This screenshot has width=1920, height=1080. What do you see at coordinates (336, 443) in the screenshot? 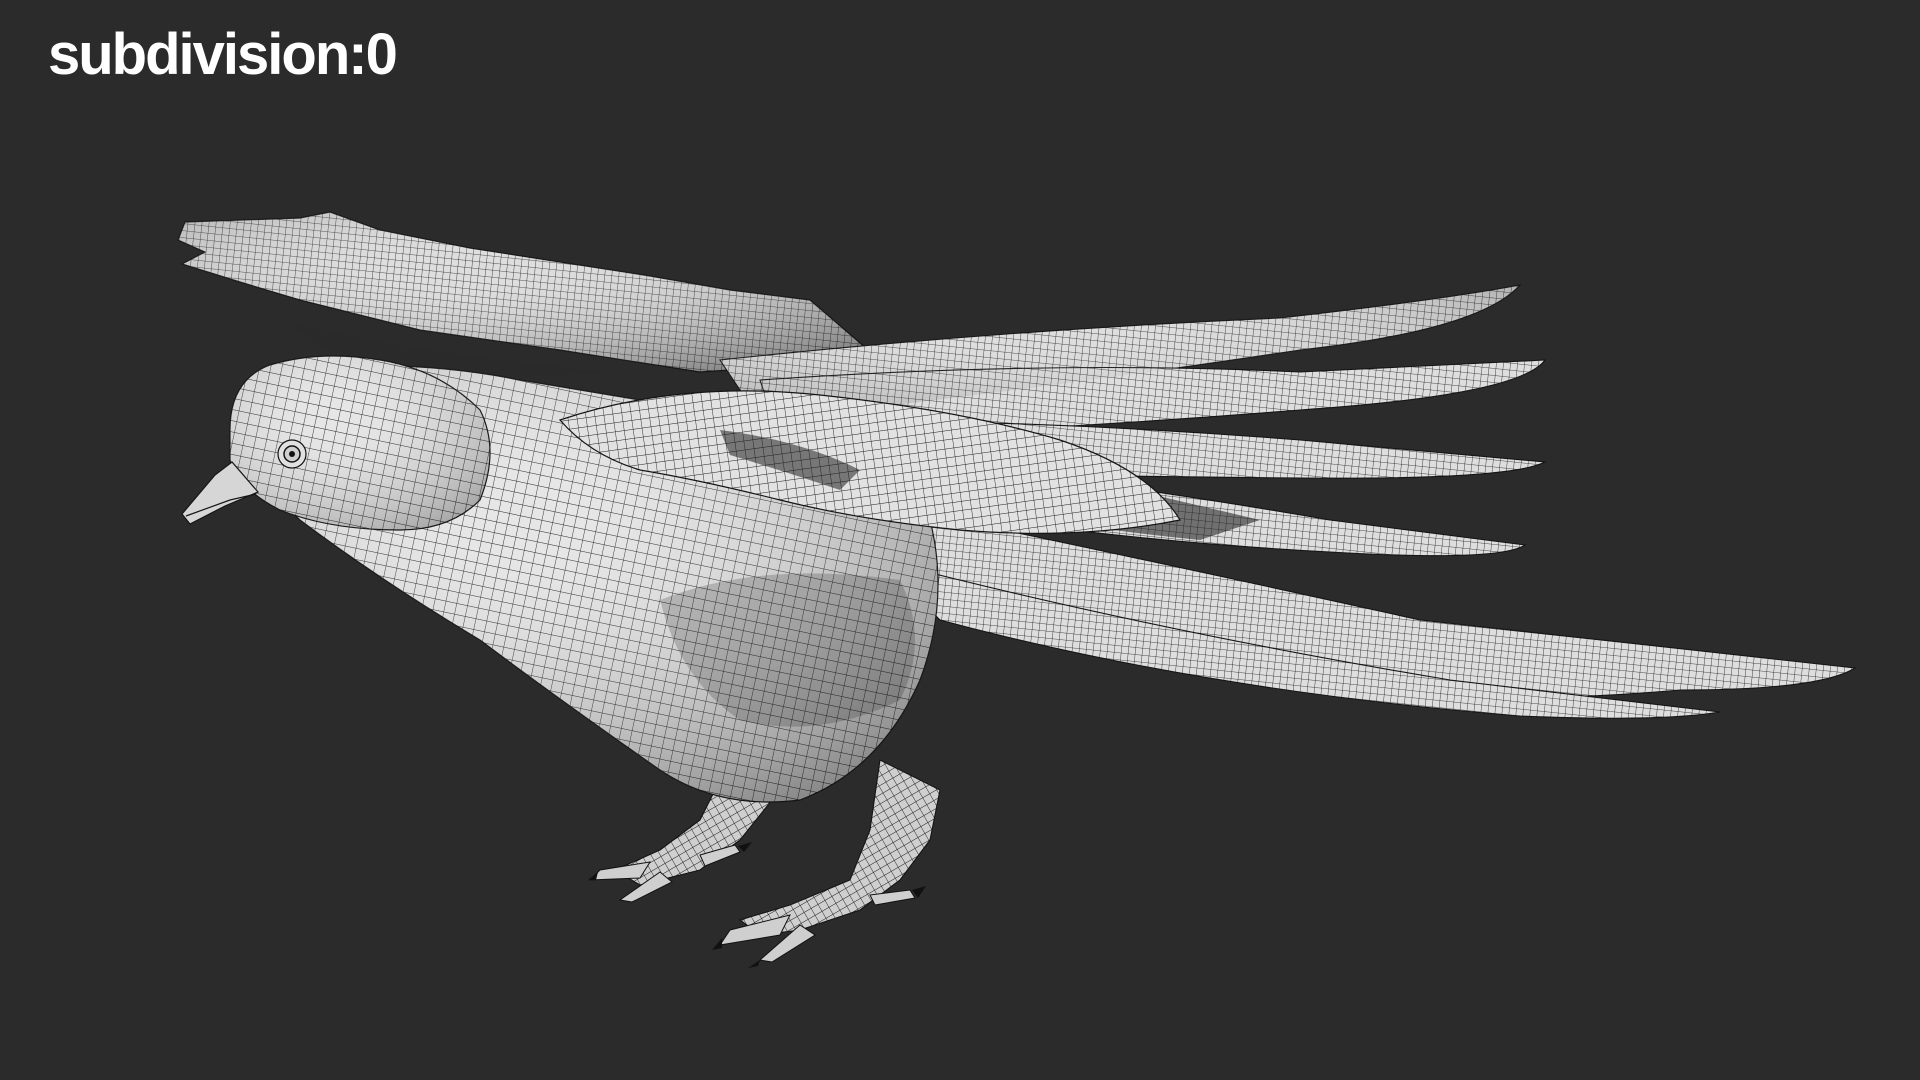
I see `bird-head` at bounding box center [336, 443].